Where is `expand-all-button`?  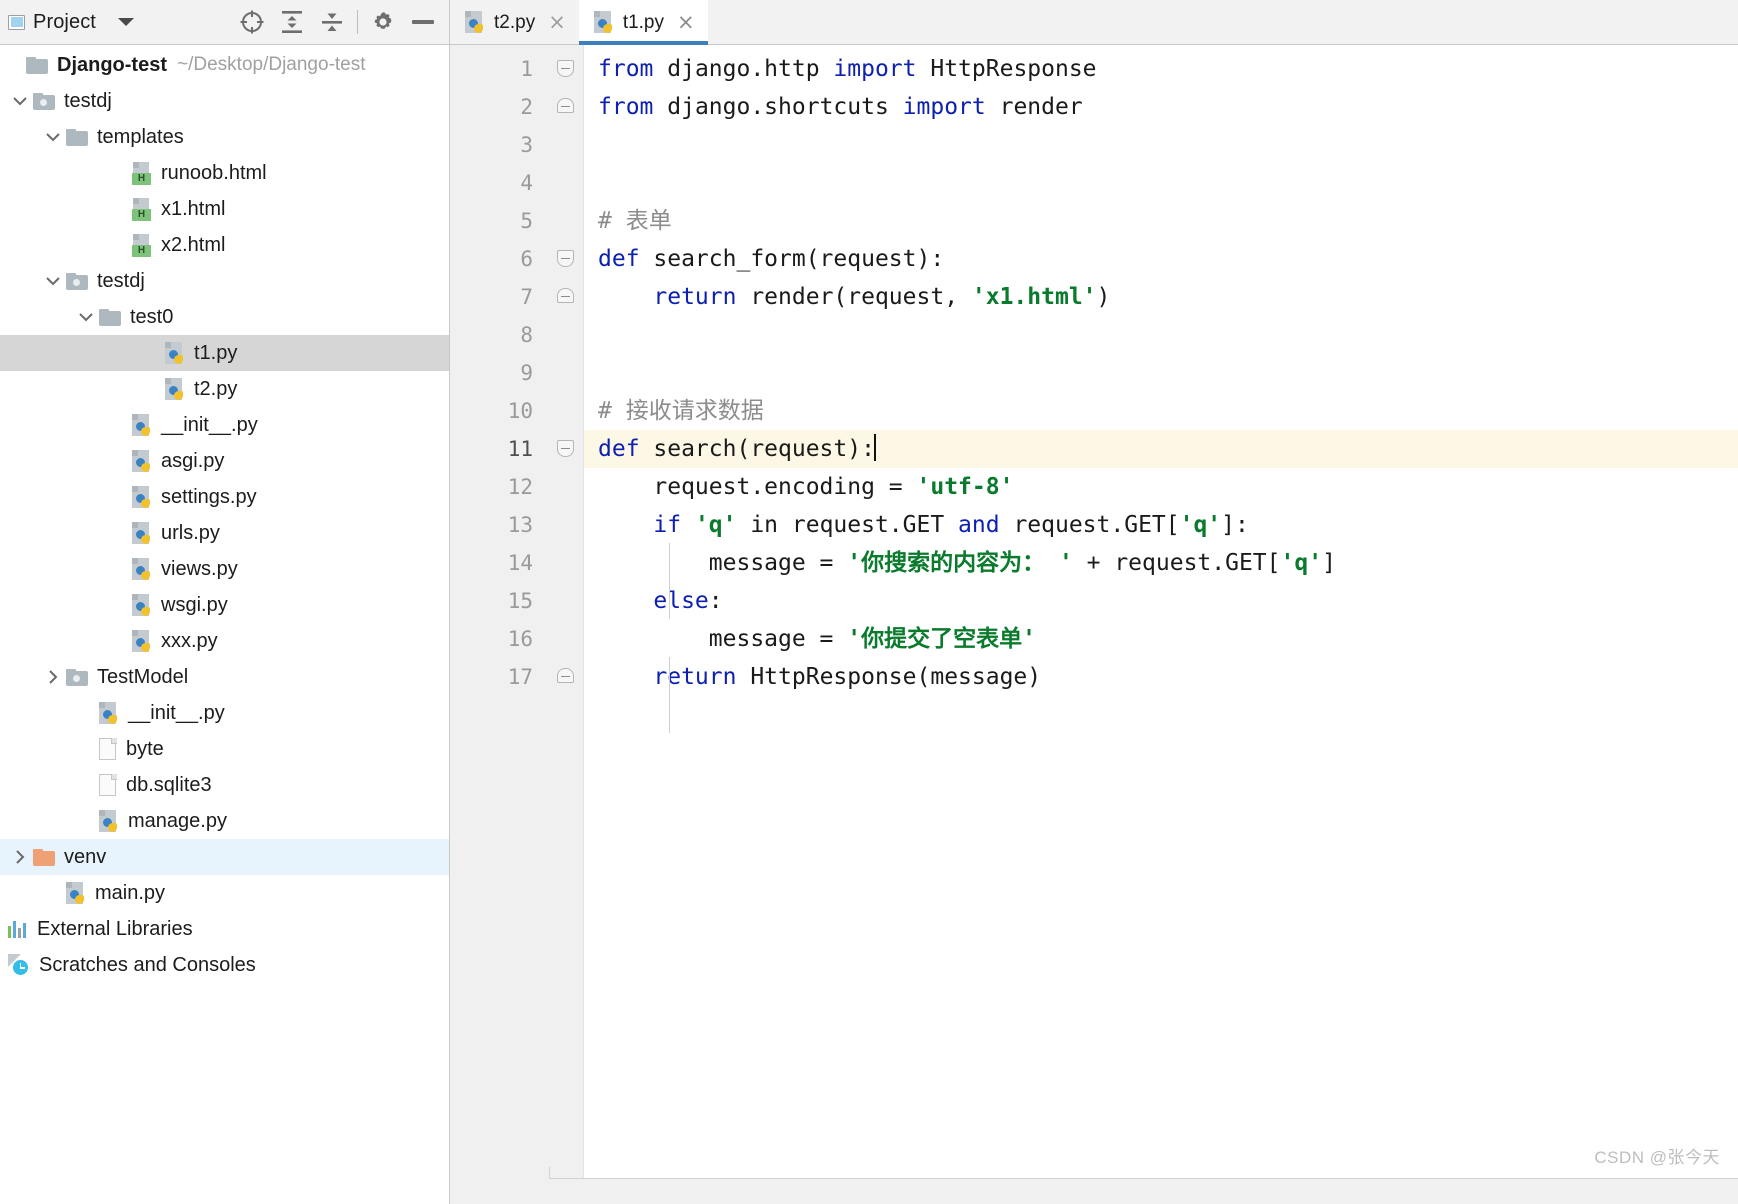 expand-all-button is located at coordinates (292, 22).